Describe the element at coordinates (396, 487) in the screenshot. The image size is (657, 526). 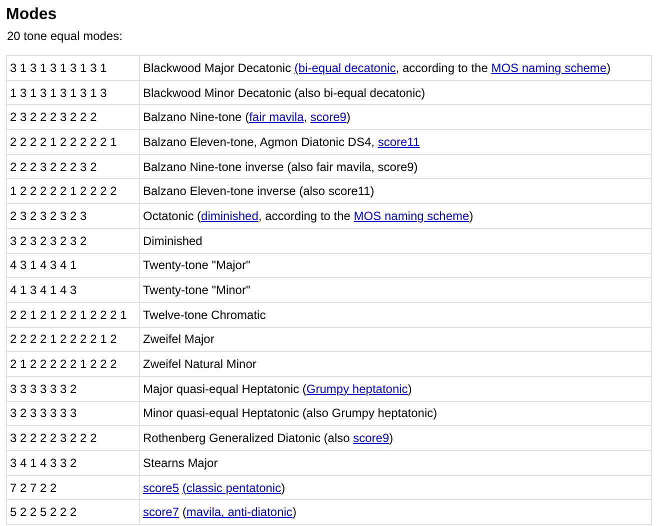
I see `table-cell: score5 (classic pentatonic)` at that location.